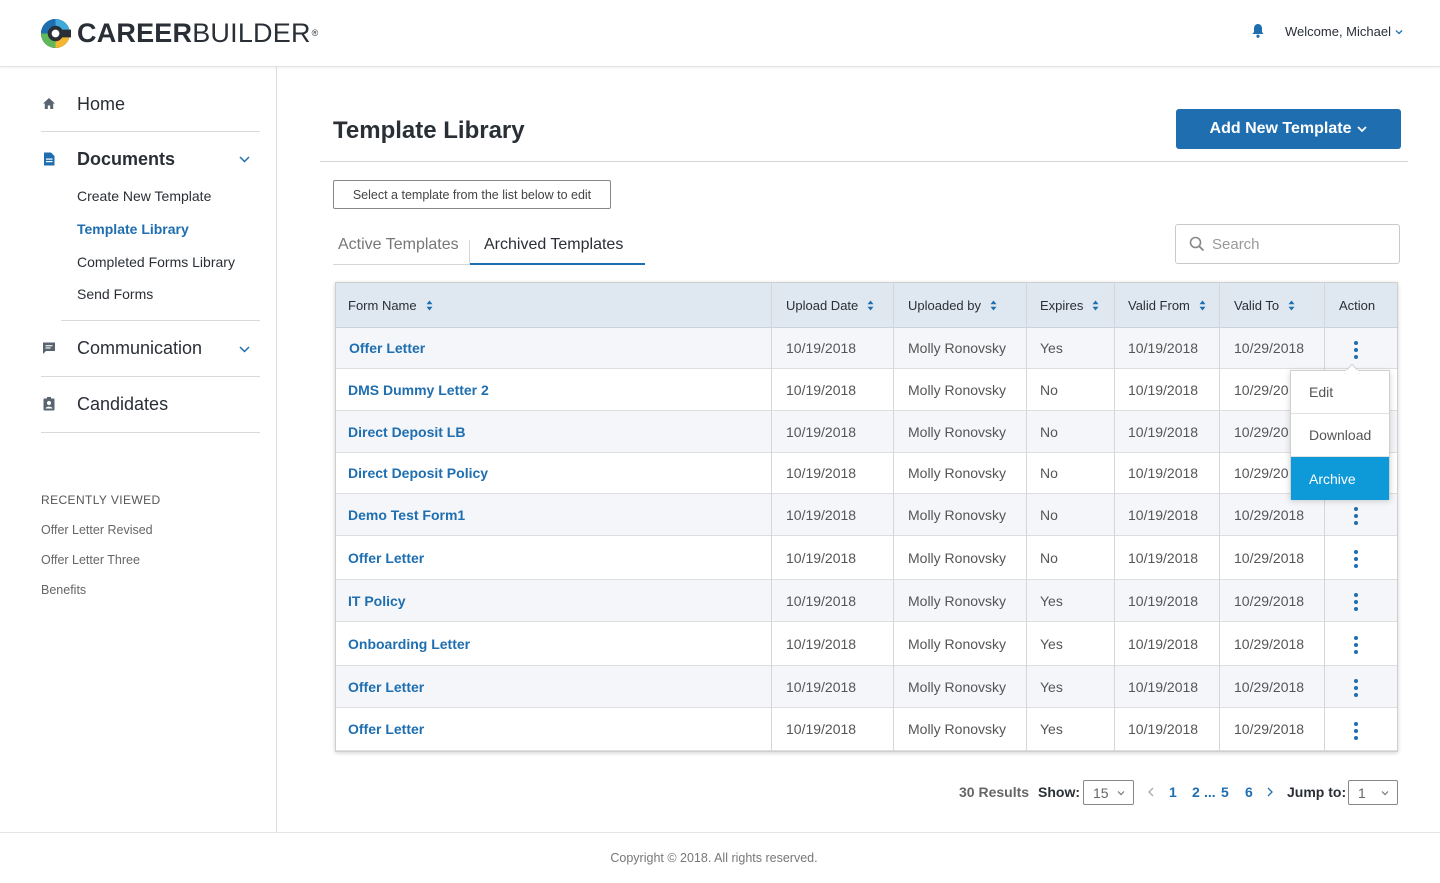  What do you see at coordinates (150, 348) in the screenshot?
I see `sidebar-item-communication: Communication` at bounding box center [150, 348].